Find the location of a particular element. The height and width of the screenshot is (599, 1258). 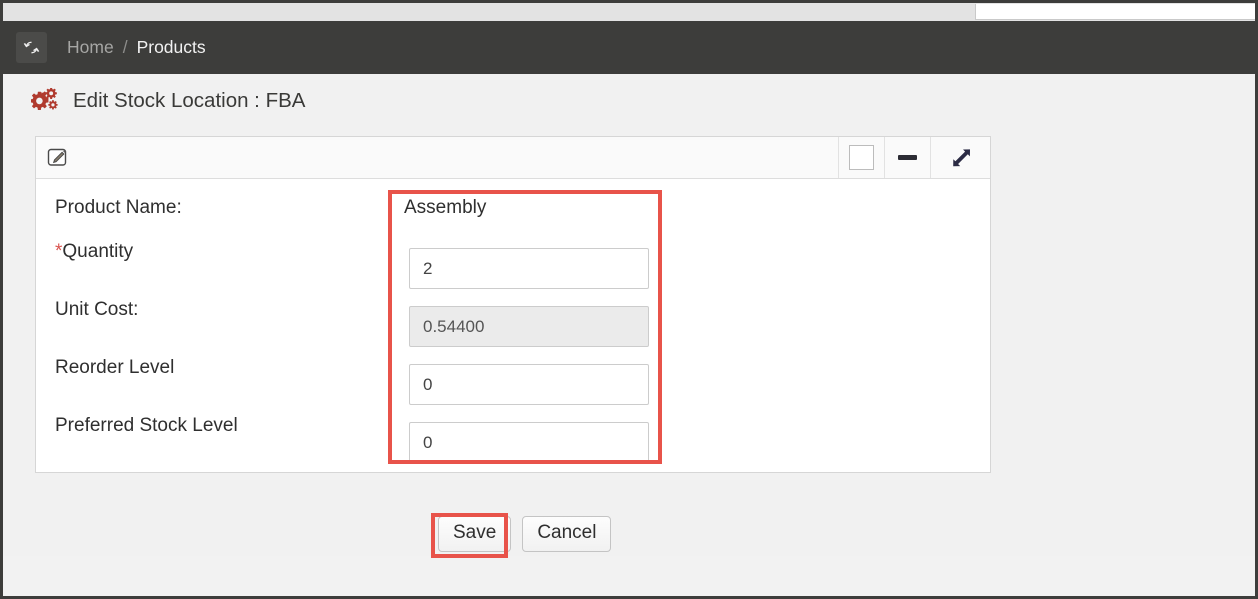

form-action-bar: Save Cancel is located at coordinates (629, 534).